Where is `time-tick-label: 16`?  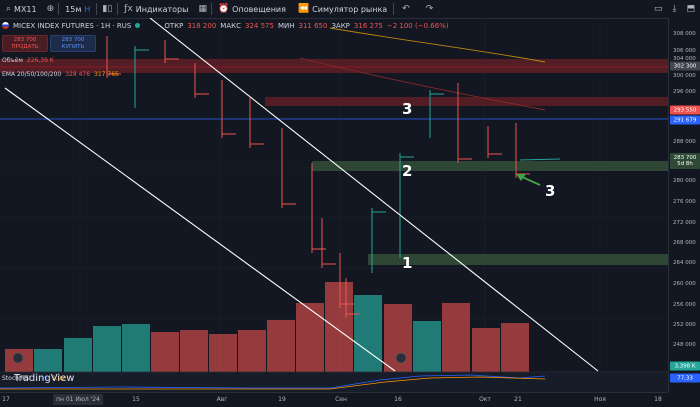 time-tick-label: 16 is located at coordinates (398, 399).